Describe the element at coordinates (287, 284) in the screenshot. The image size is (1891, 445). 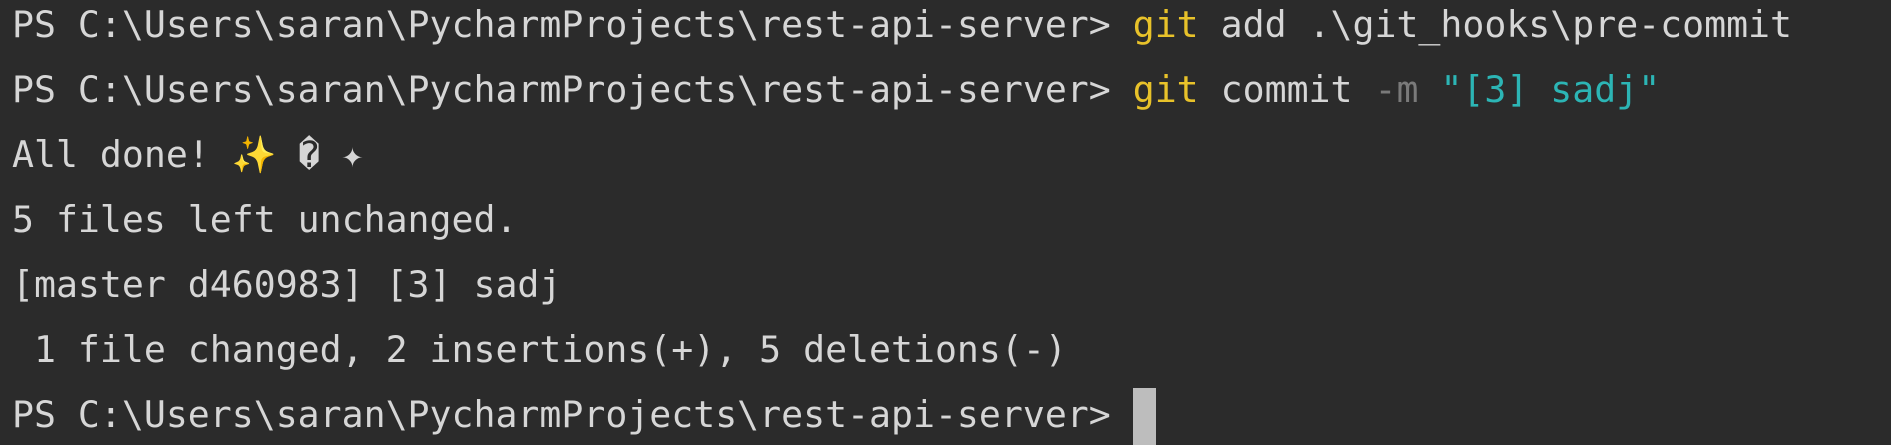
I see `output-text: [master d460983] [3] sadj` at that location.